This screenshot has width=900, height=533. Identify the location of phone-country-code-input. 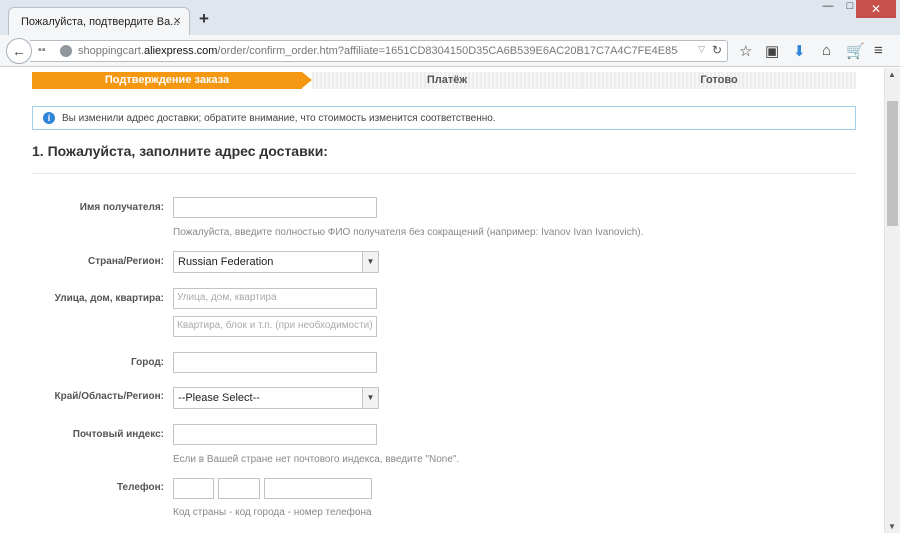
(193, 488).